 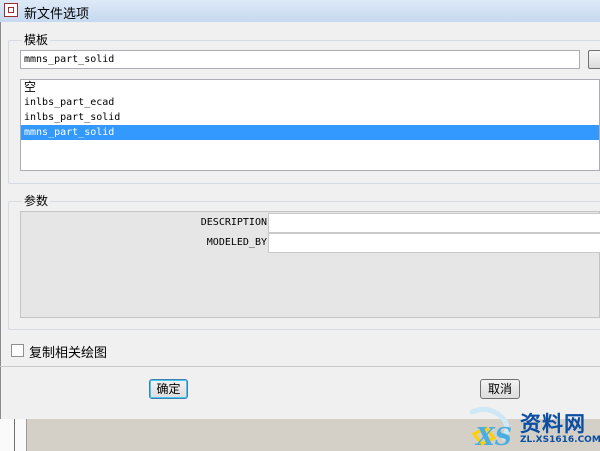 I want to click on copy-drawing-checkbox, so click(x=17, y=350).